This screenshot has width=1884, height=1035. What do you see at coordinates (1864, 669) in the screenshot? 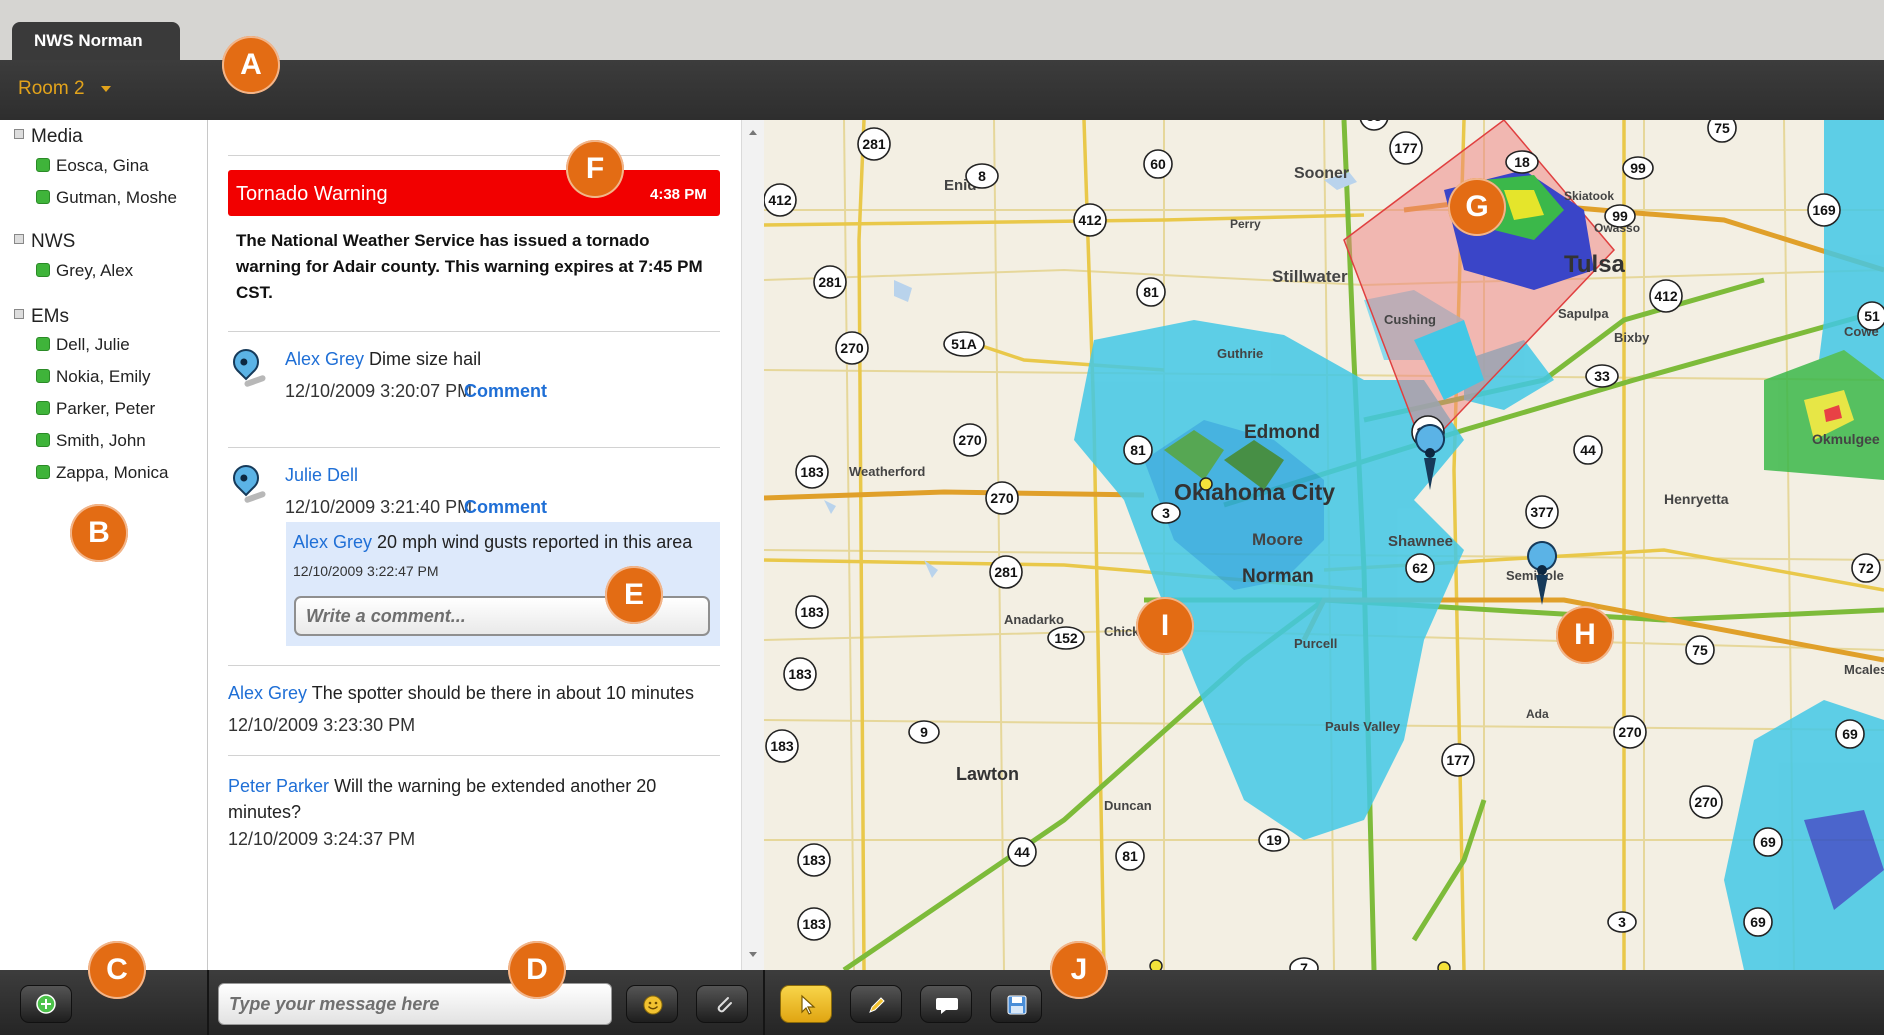
I see `svg-text: Mcalester` at bounding box center [1864, 669].